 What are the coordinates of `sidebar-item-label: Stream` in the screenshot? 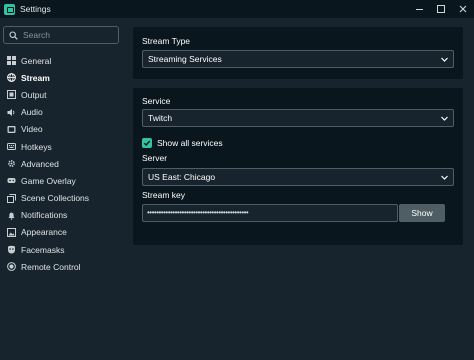 It's located at (35, 77).